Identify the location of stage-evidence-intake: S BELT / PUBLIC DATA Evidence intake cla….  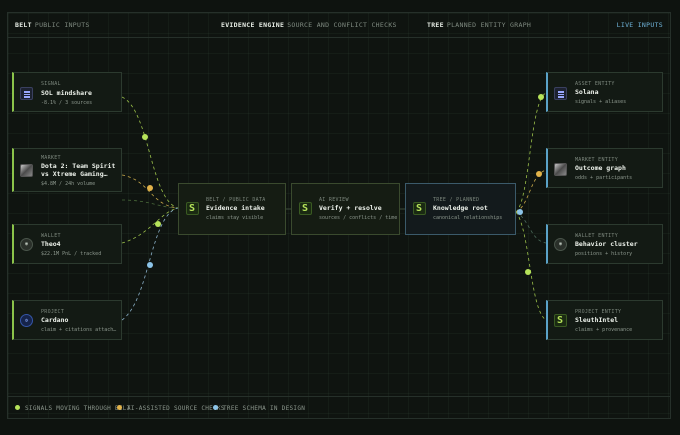
(232, 209).